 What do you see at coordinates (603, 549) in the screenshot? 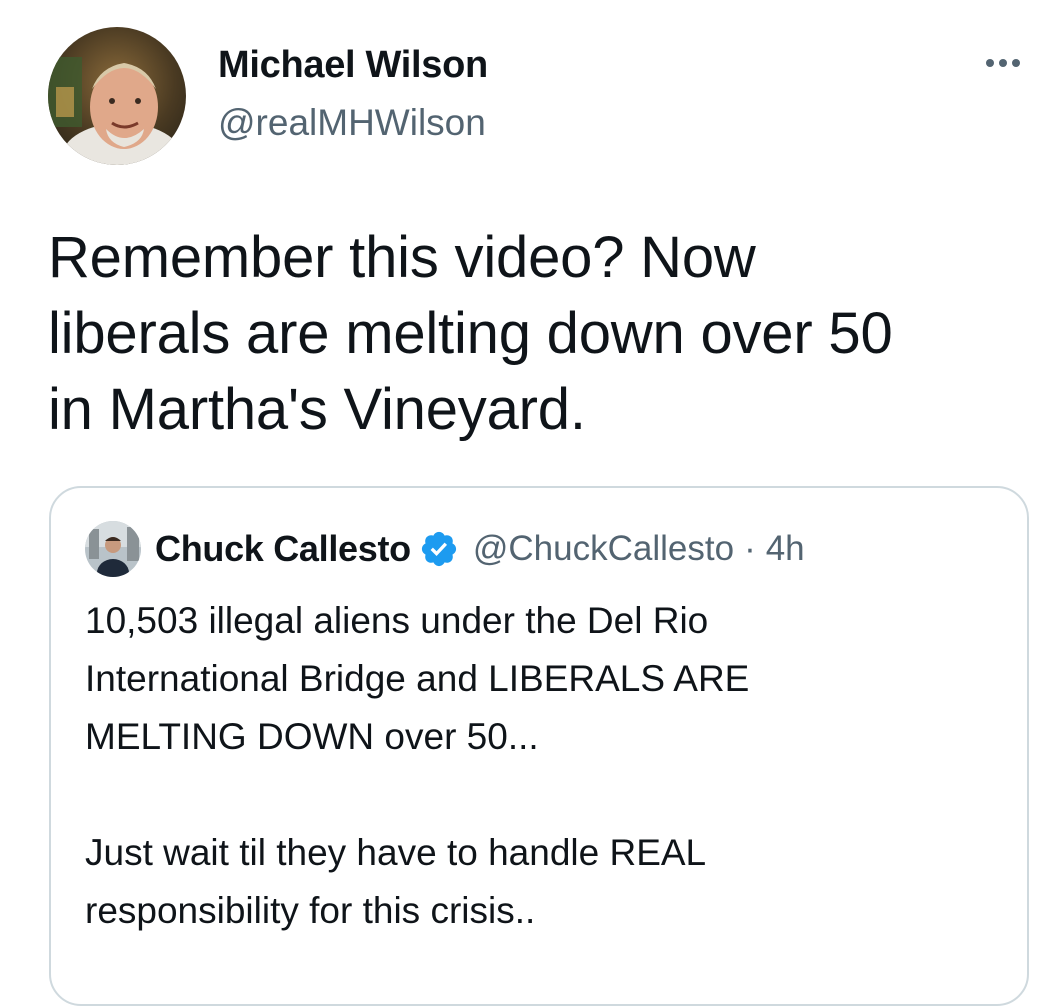
I see `quoted-author-handle: @ChuckCallesto` at bounding box center [603, 549].